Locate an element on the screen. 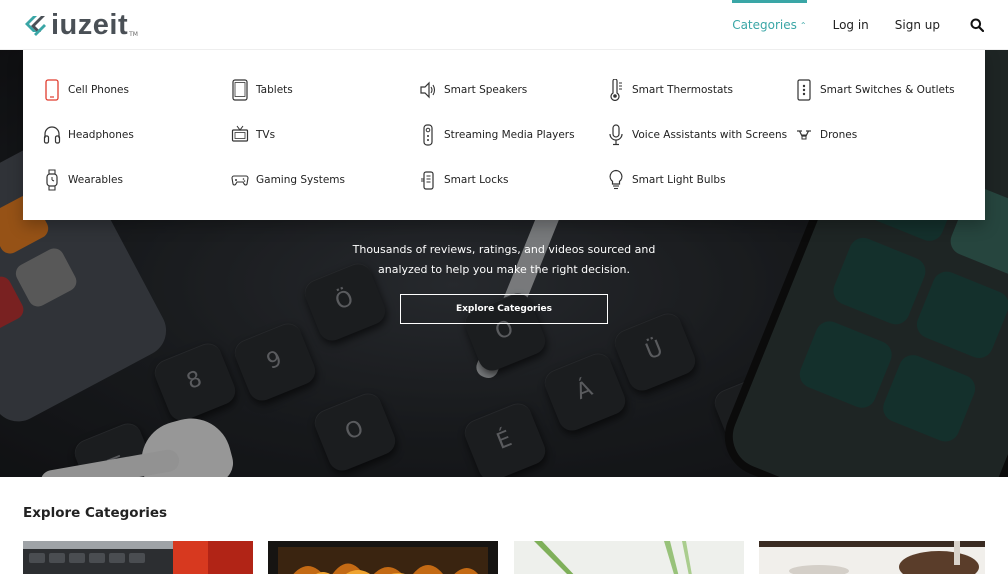 The width and height of the screenshot is (1008, 574). remote-icon is located at coordinates (428, 135).